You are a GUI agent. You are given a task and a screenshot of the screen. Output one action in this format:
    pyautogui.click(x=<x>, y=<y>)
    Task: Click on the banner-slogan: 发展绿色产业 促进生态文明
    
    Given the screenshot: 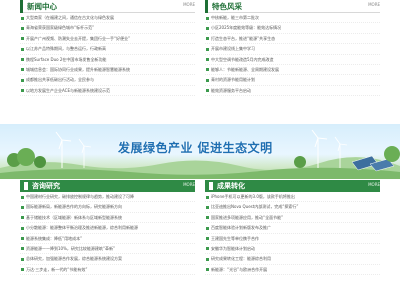 What is the action you would take?
    pyautogui.click(x=195, y=148)
    